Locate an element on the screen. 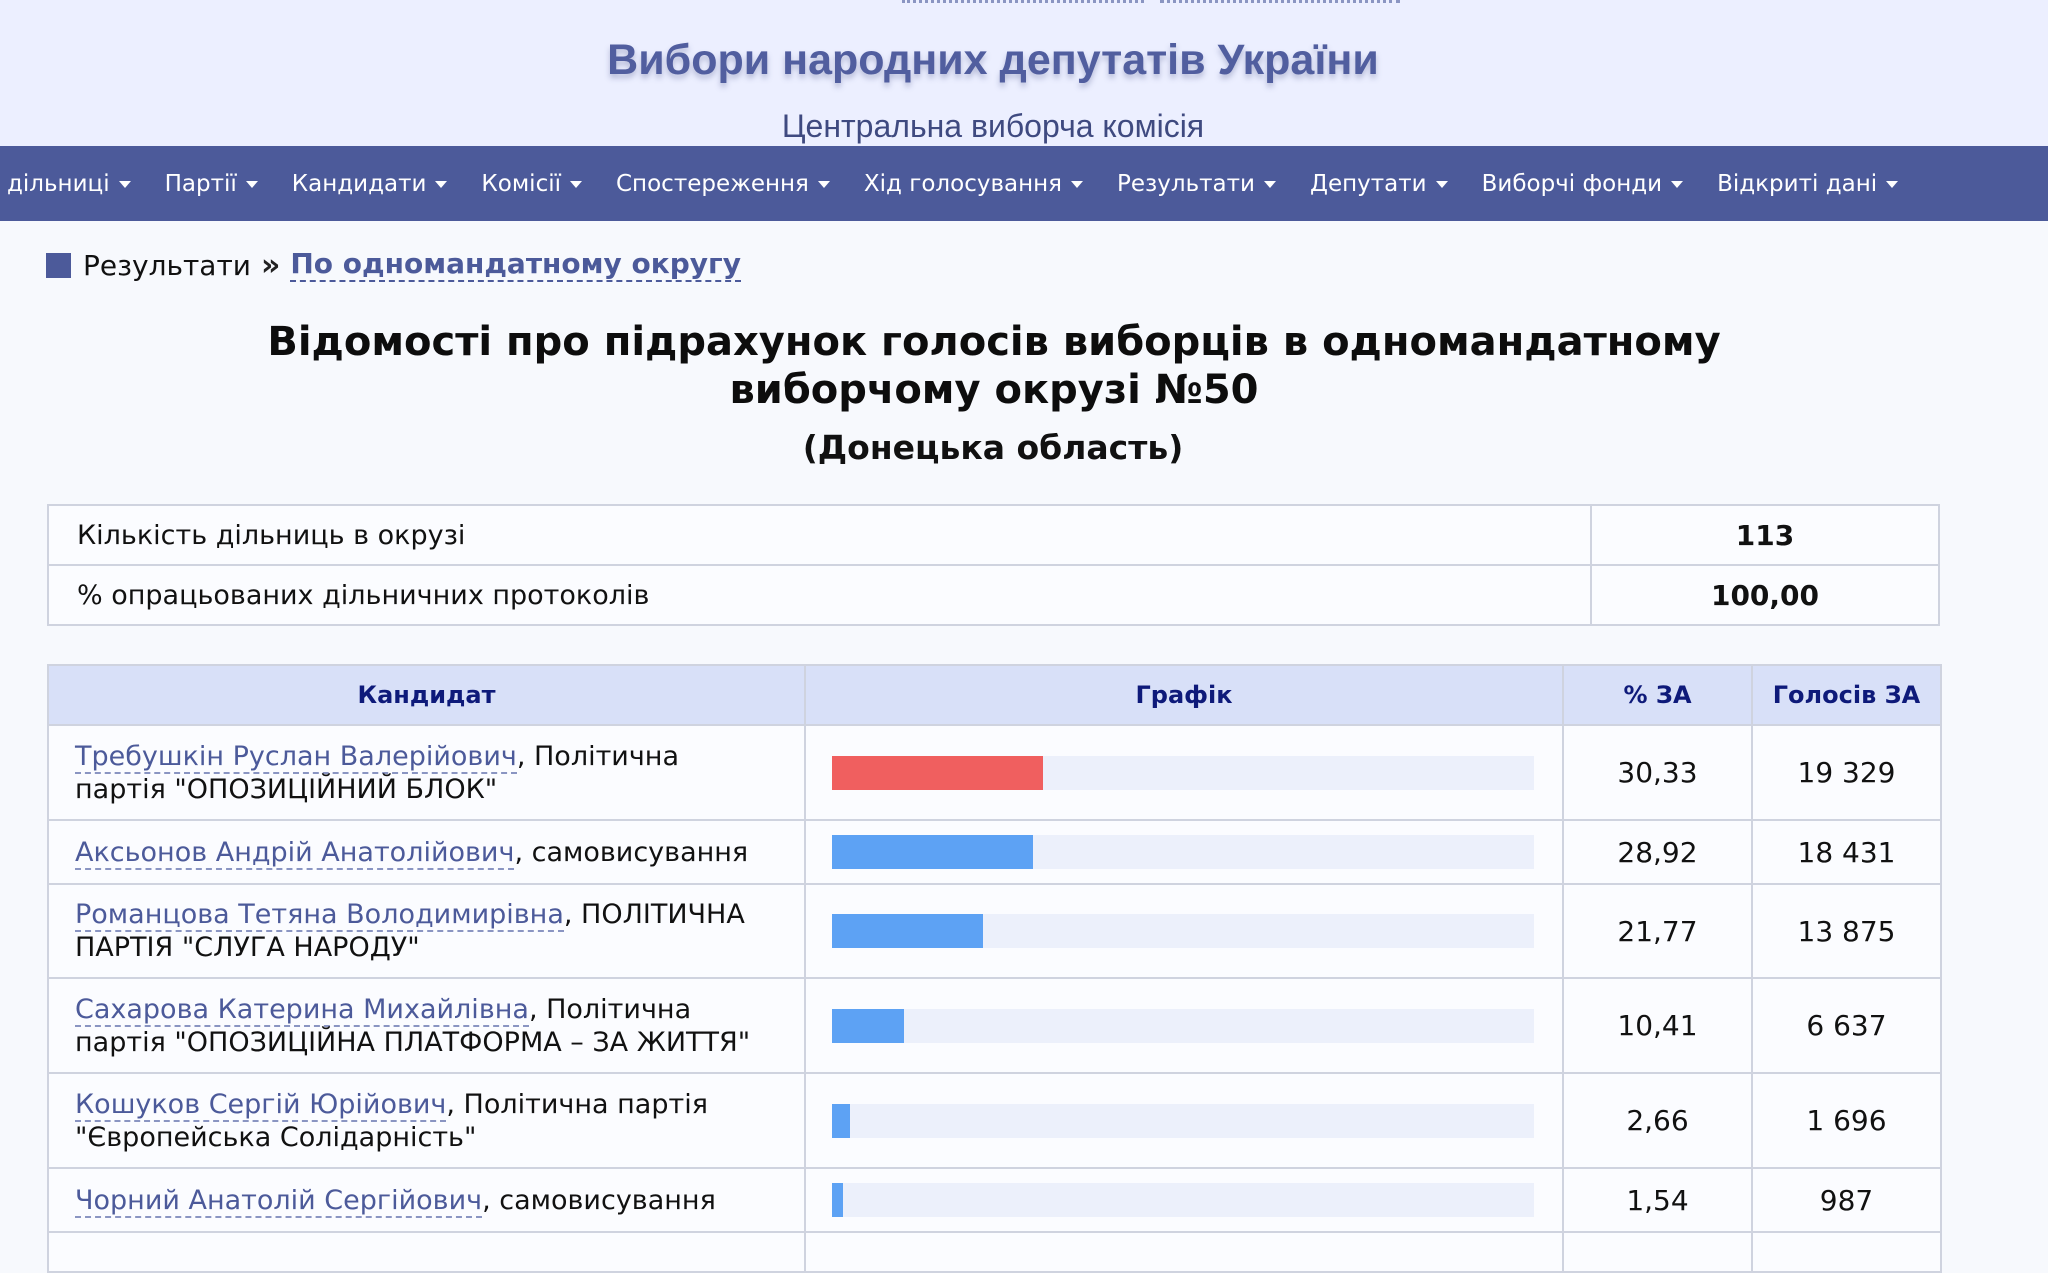 This screenshot has height=1273, width=2048. summary-label: % опрацьованих дільничних протоколів is located at coordinates (819, 595).